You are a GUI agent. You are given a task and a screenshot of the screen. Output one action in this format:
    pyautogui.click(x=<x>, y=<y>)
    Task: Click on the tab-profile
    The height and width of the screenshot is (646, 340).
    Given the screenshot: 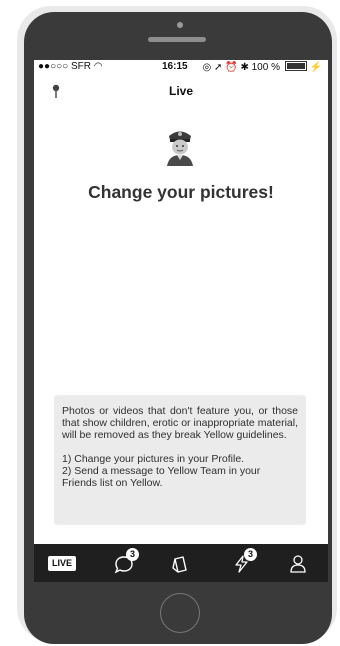 What is the action you would take?
    pyautogui.click(x=298, y=563)
    